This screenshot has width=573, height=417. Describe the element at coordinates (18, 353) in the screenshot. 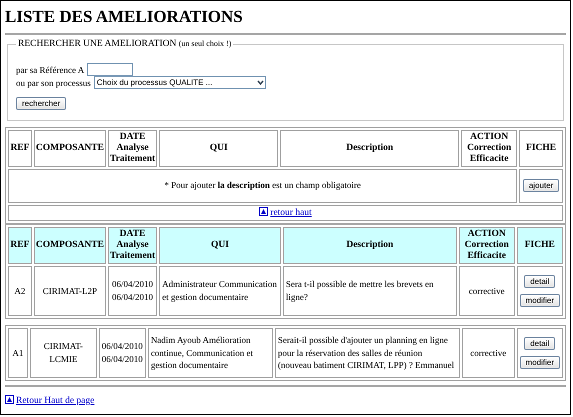

I see `table-cell: A1` at that location.